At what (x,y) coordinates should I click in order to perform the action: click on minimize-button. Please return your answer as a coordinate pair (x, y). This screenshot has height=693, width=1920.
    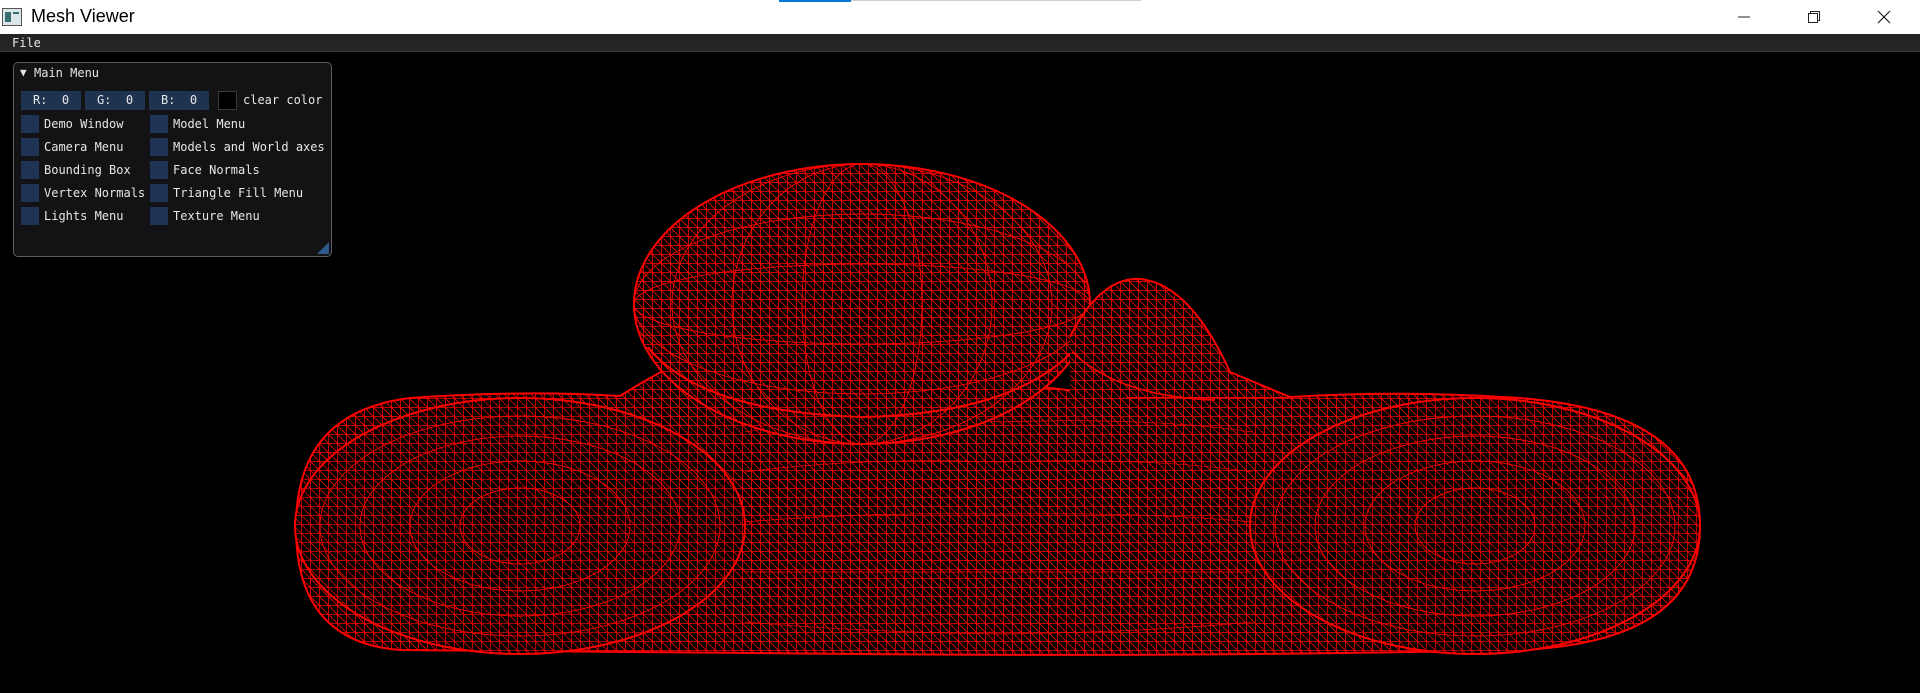
    Looking at the image, I should click on (1744, 17).